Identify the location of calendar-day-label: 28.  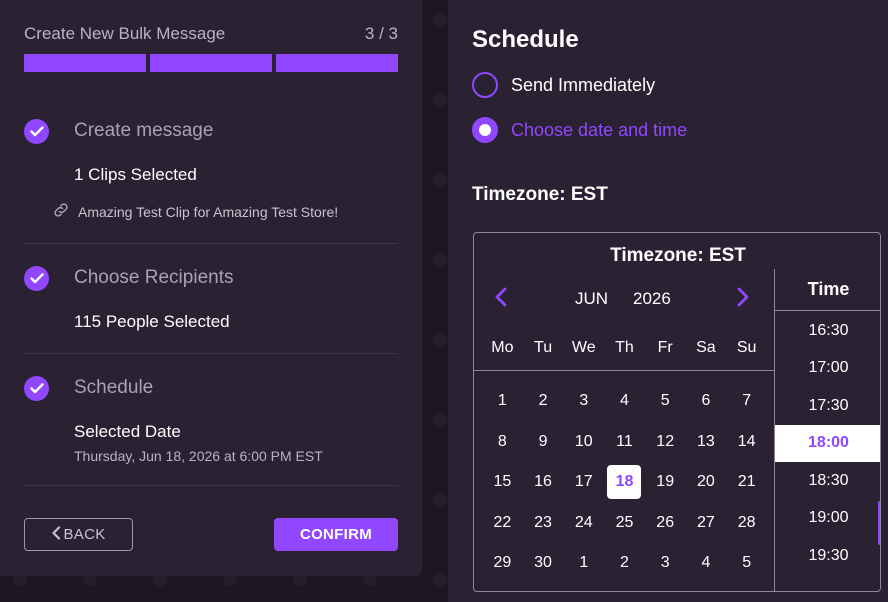
(746, 522).